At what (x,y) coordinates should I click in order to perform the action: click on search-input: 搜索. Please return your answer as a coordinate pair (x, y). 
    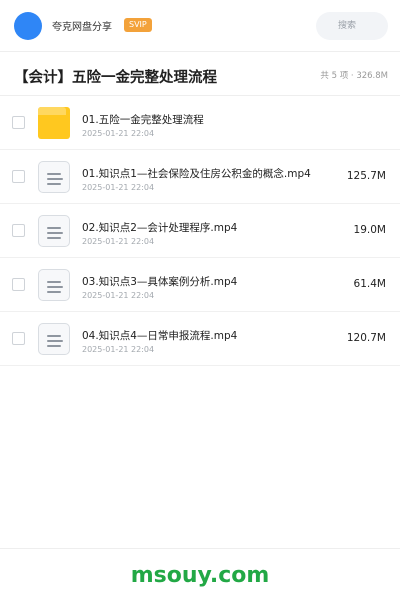
    Looking at the image, I should click on (352, 26).